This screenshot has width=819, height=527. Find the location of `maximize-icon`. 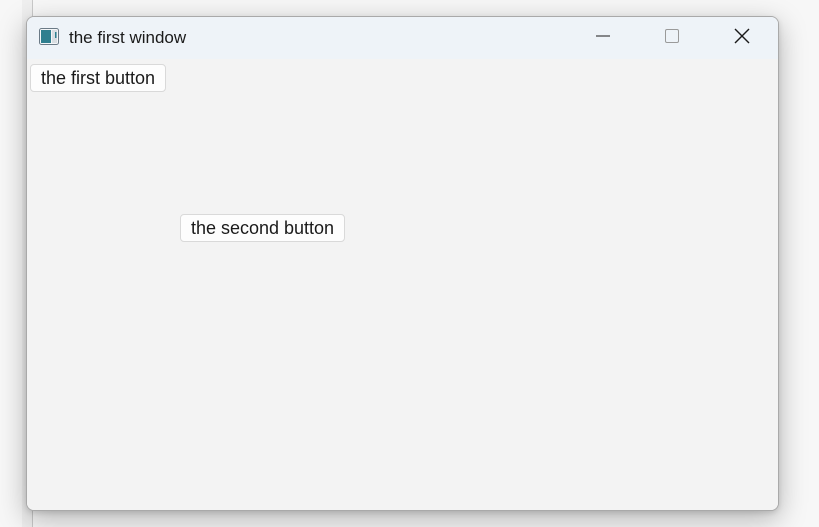

maximize-icon is located at coordinates (672, 38).